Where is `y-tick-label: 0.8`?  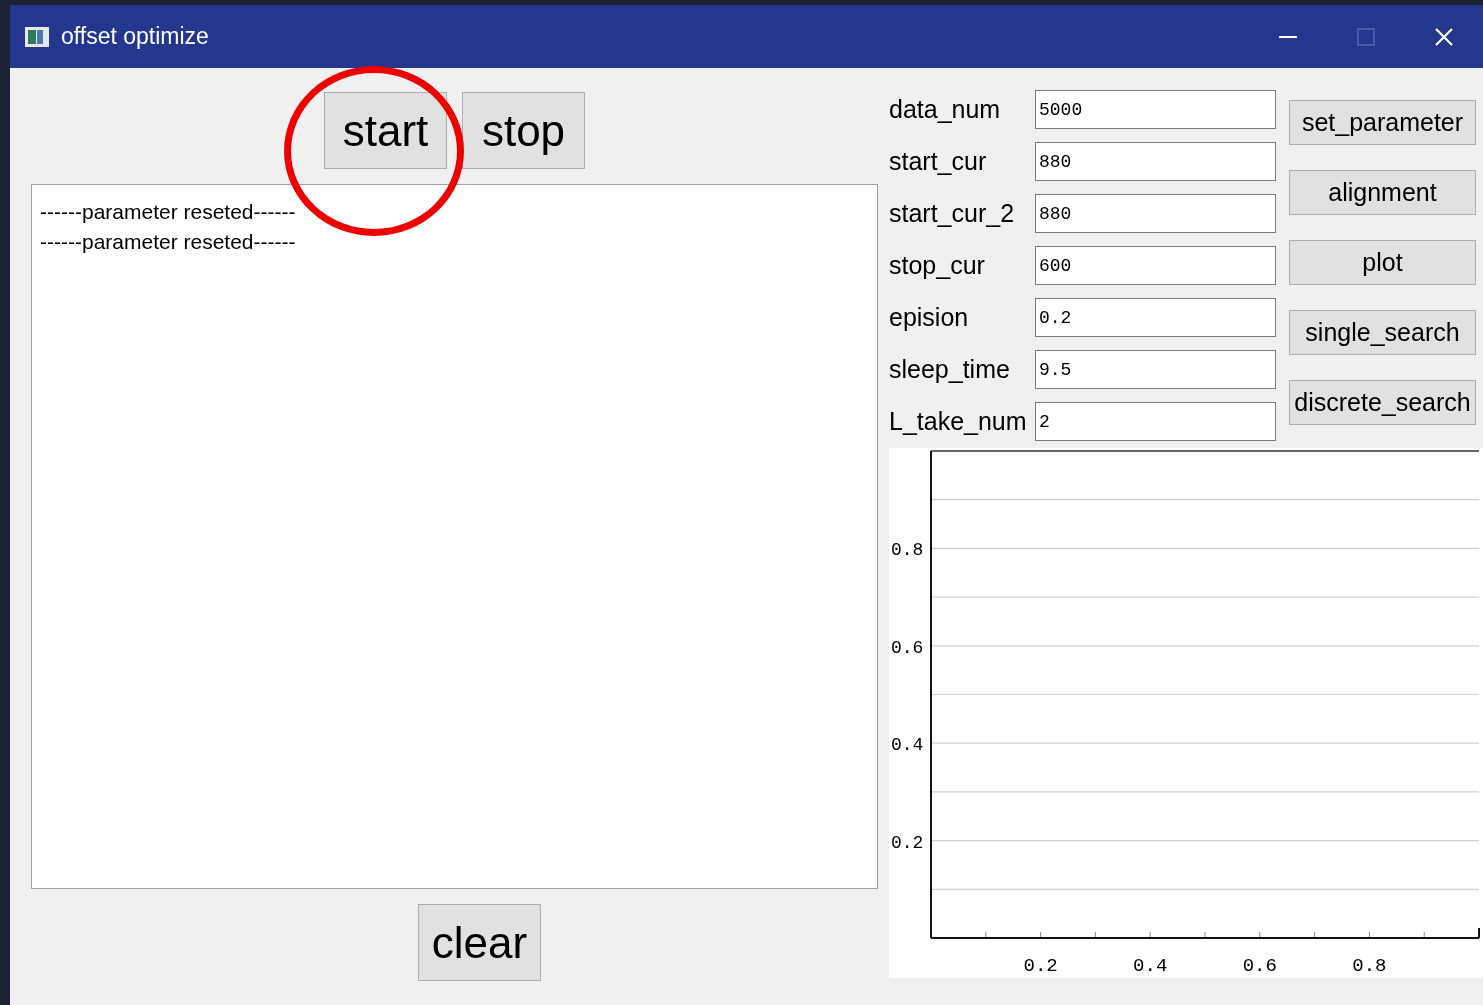
y-tick-label: 0.8 is located at coordinates (907, 550).